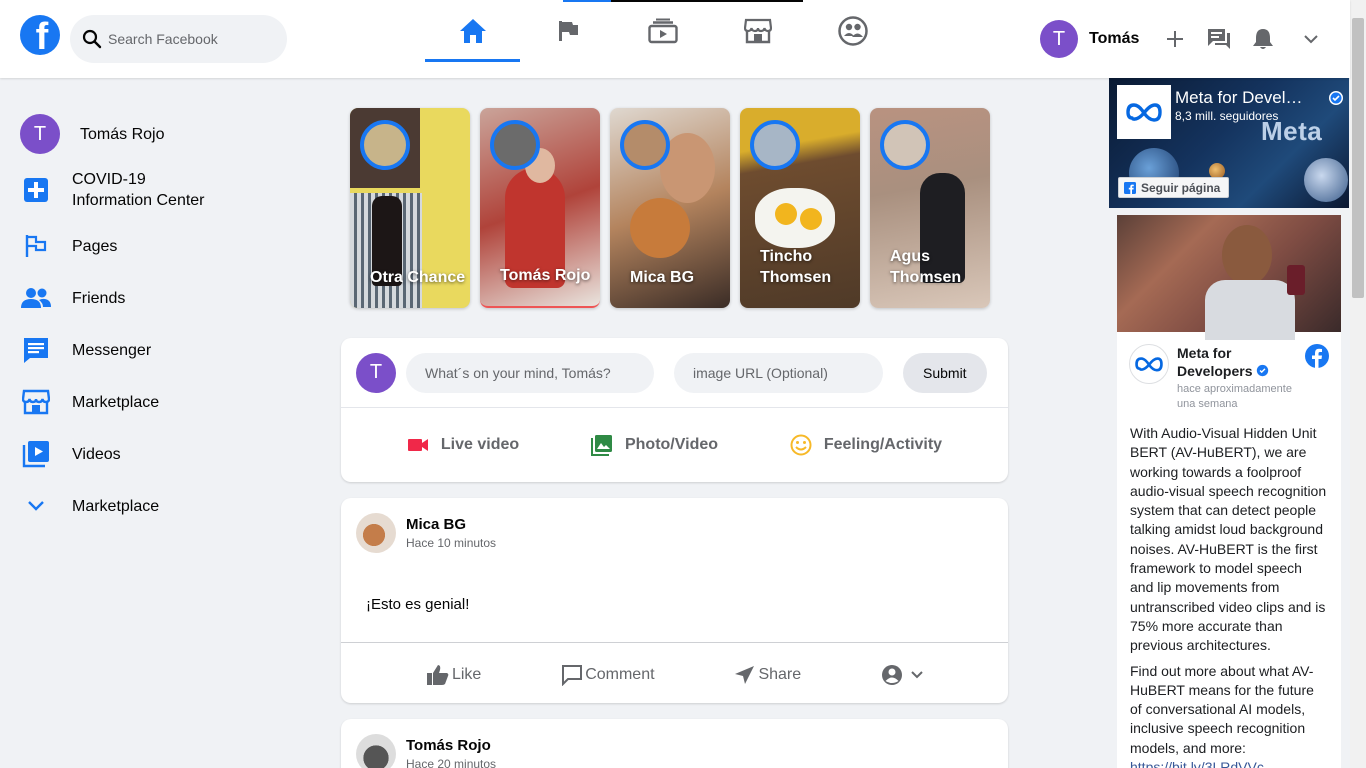 This screenshot has width=1366, height=768. Describe the element at coordinates (745, 675) in the screenshot. I see `share-icon` at that location.